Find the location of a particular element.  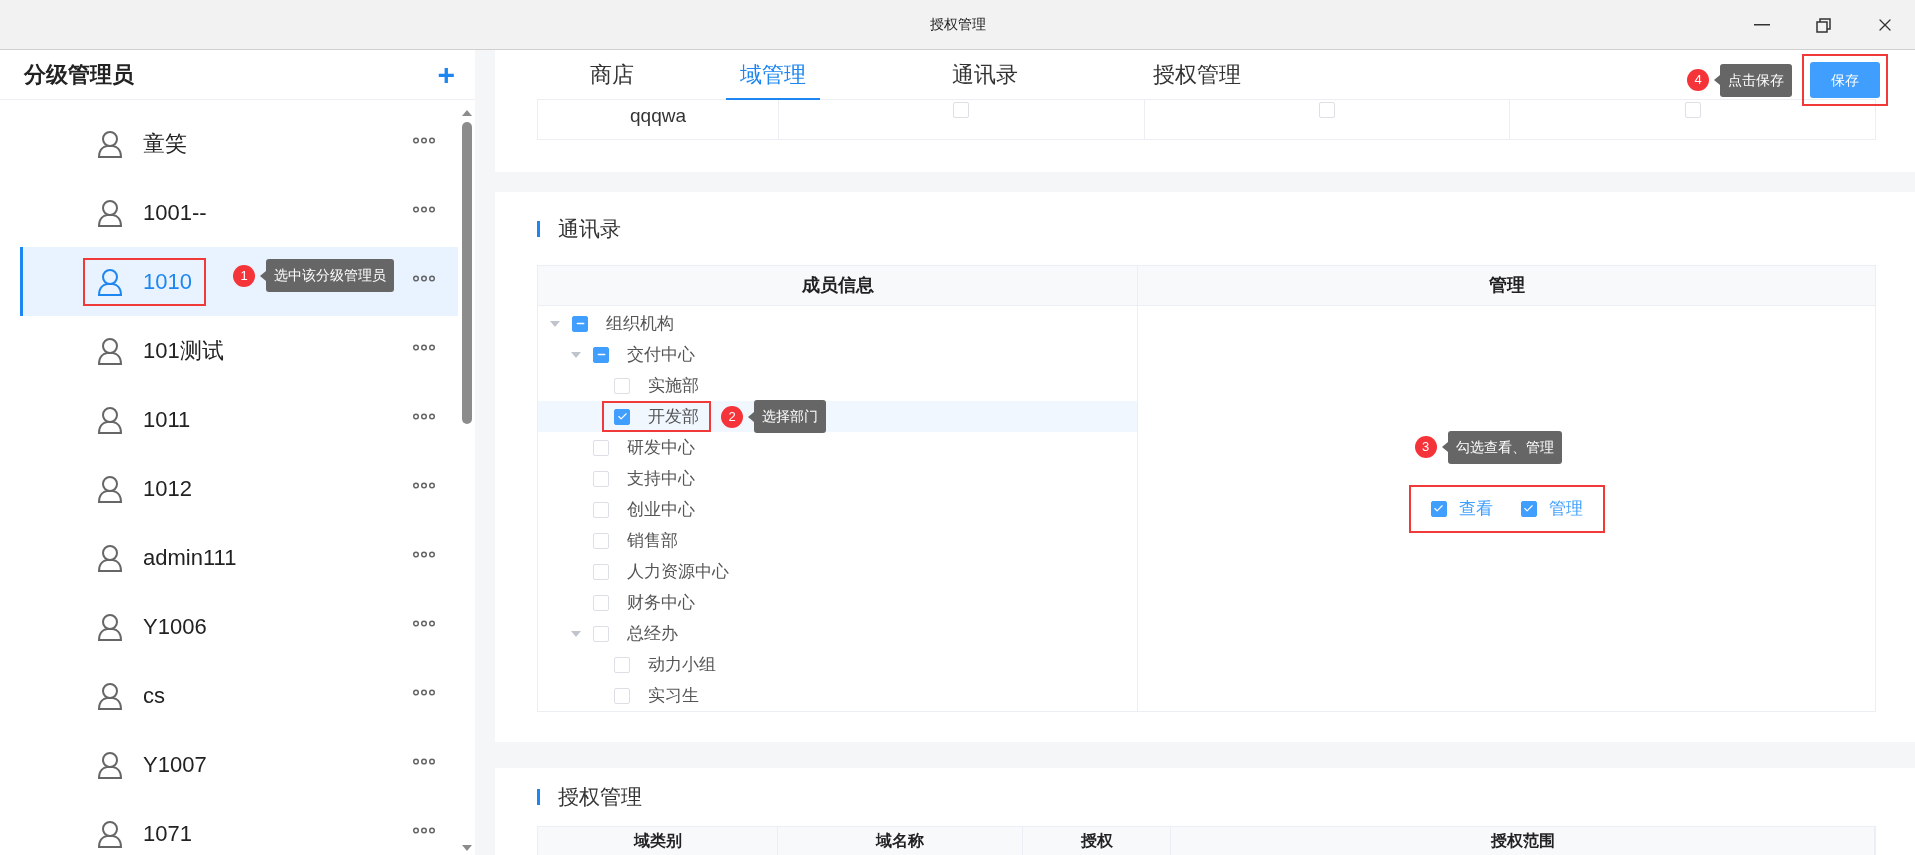

minimize-icon is located at coordinates (1762, 25).